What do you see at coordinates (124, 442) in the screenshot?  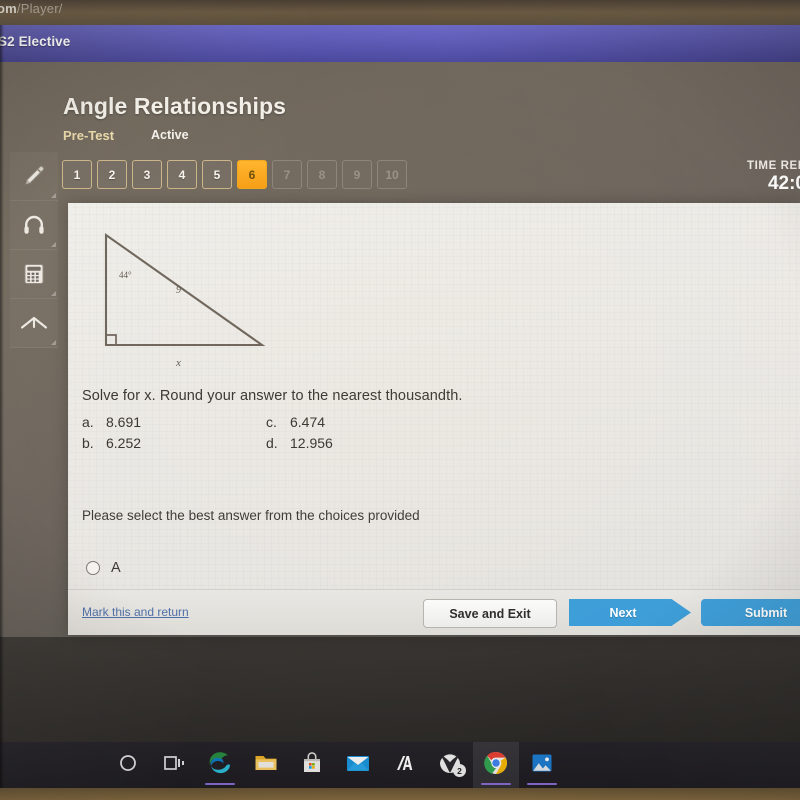 I see `choice-value-b: 6.252` at bounding box center [124, 442].